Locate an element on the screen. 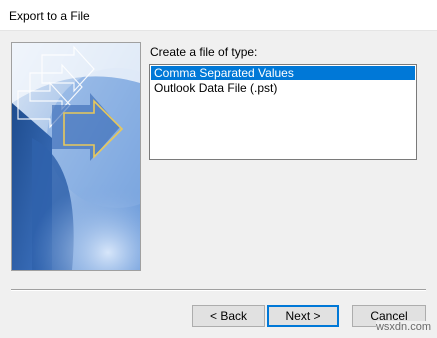  separator is located at coordinates (218, 290).